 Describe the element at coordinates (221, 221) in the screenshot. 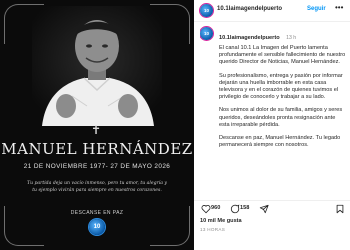

I see `likes-summary: 10 mil Me gusta` at that location.